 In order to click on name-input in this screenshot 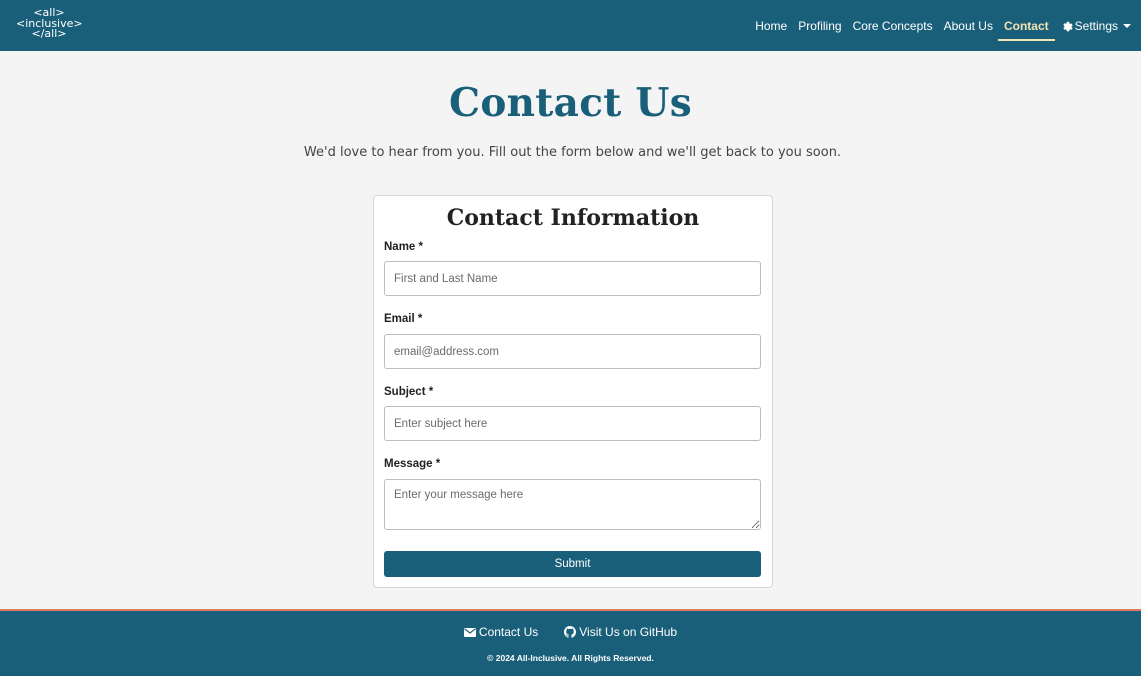, I will do `click(572, 278)`.